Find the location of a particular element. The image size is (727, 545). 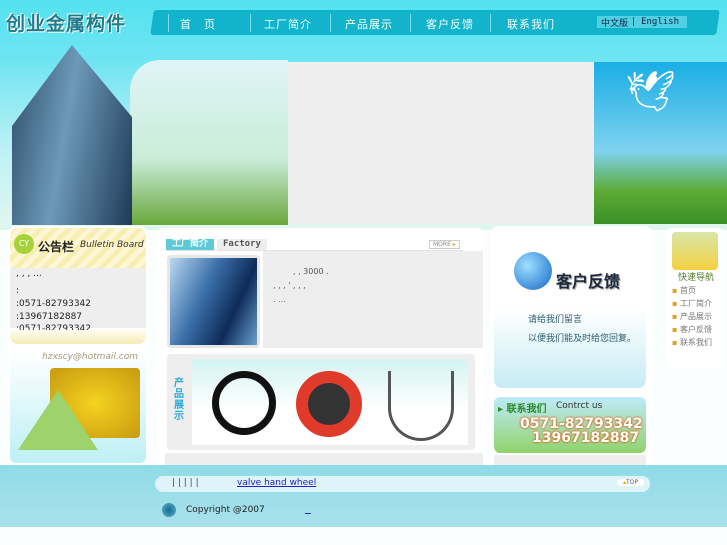

site-logo: 创业金属构件 is located at coordinates (66, 24).